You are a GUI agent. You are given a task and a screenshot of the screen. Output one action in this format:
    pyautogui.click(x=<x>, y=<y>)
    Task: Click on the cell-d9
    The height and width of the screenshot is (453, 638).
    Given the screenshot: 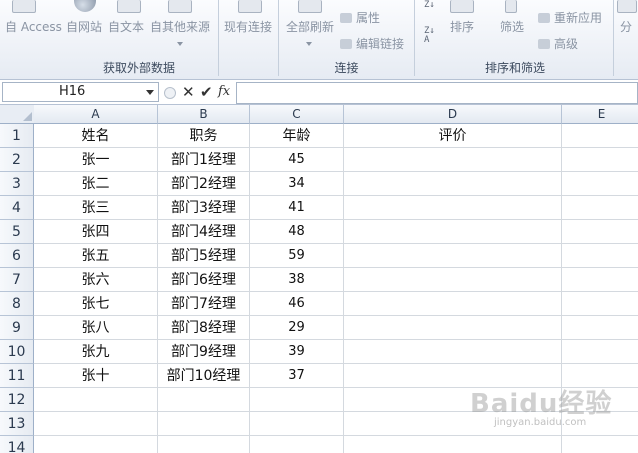 What is the action you would take?
    pyautogui.click(x=453, y=328)
    